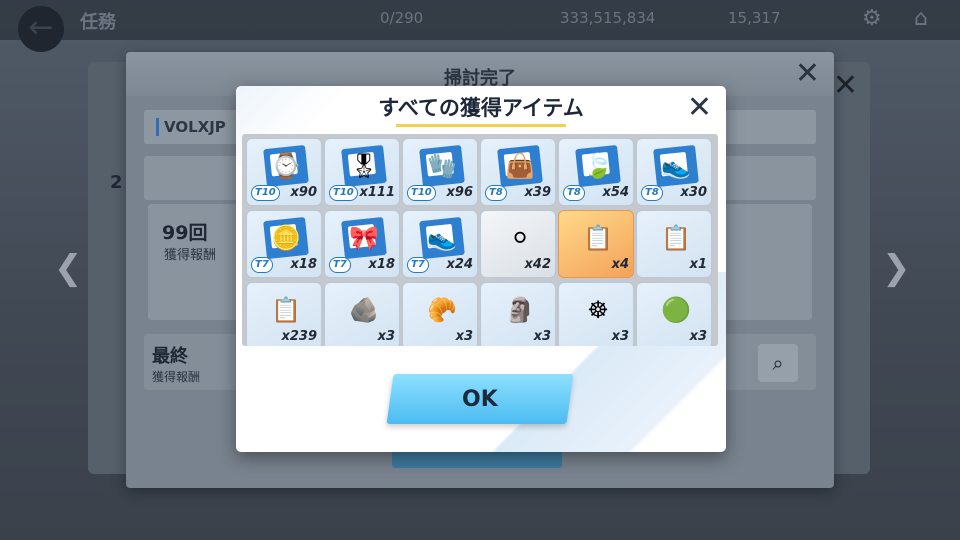 The image size is (960, 540). What do you see at coordinates (520, 238) in the screenshot?
I see `silver-orb-icon: ⚪` at bounding box center [520, 238].